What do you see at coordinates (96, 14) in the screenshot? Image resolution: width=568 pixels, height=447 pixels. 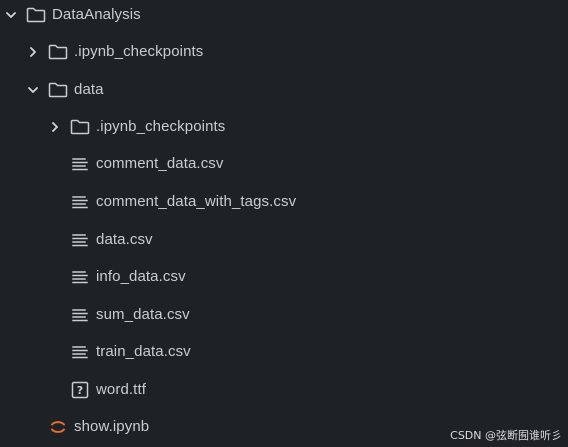 I see `tree-item-label: DataAnalysis` at bounding box center [96, 14].